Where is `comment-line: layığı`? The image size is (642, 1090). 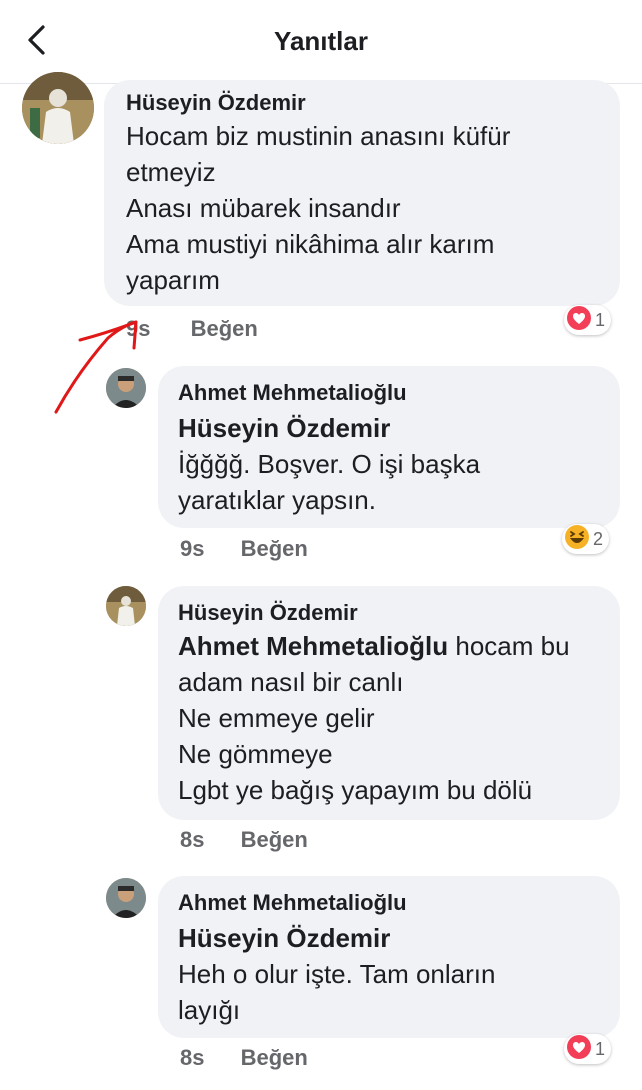
comment-line: layığı is located at coordinates (209, 1010).